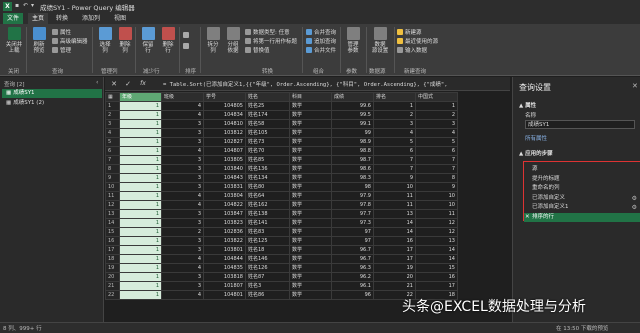 The width and height of the screenshot is (640, 333). I want to click on table-cell: 97.7, so click(352, 214).